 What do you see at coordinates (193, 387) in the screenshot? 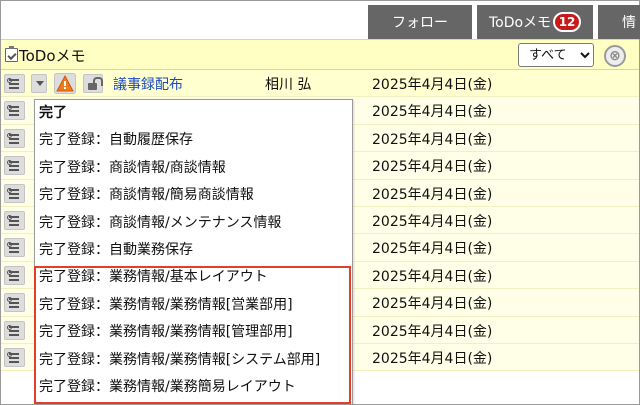
I see `menu-item-complete-registration: 完了登録：業務情報/業務簡易レイアウト` at bounding box center [193, 387].